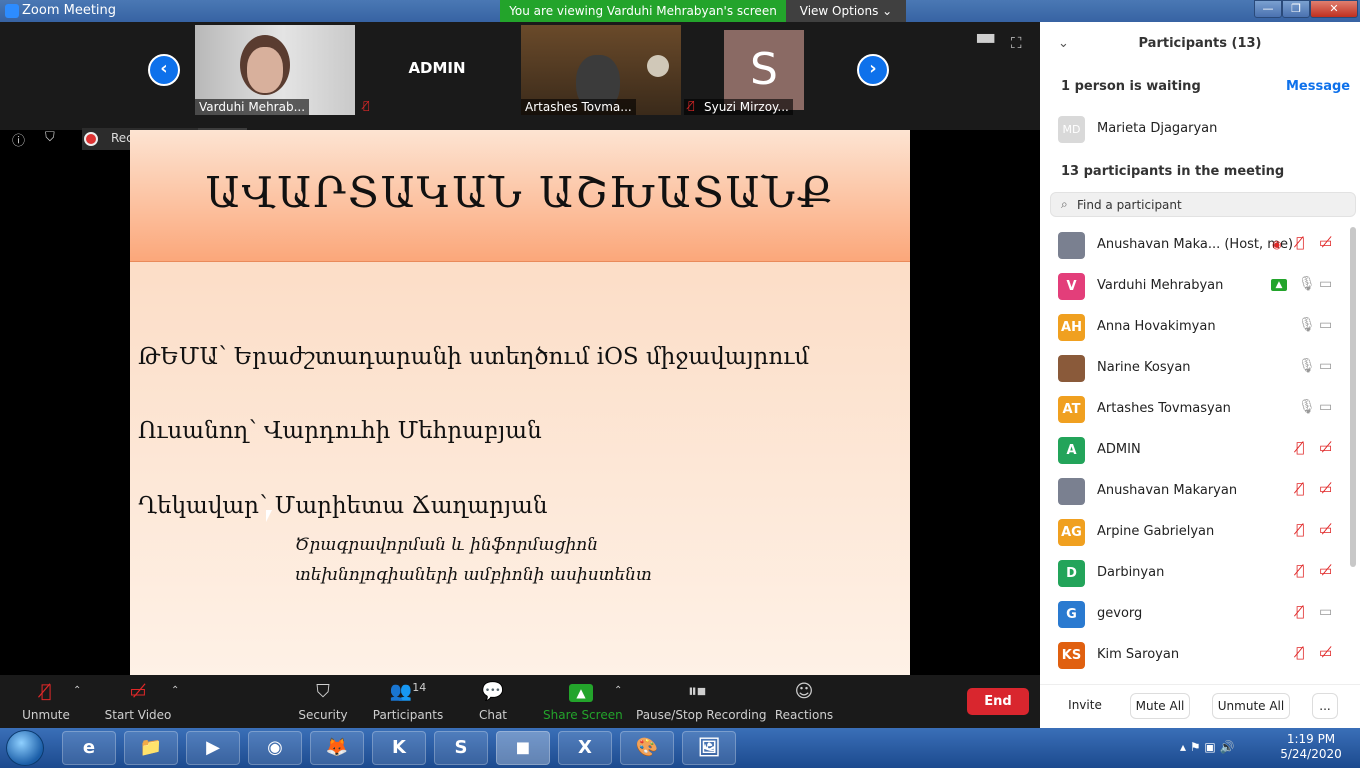 The height and width of the screenshot is (768, 1360). I want to click on search-input: Find a participant, so click(1129, 205).